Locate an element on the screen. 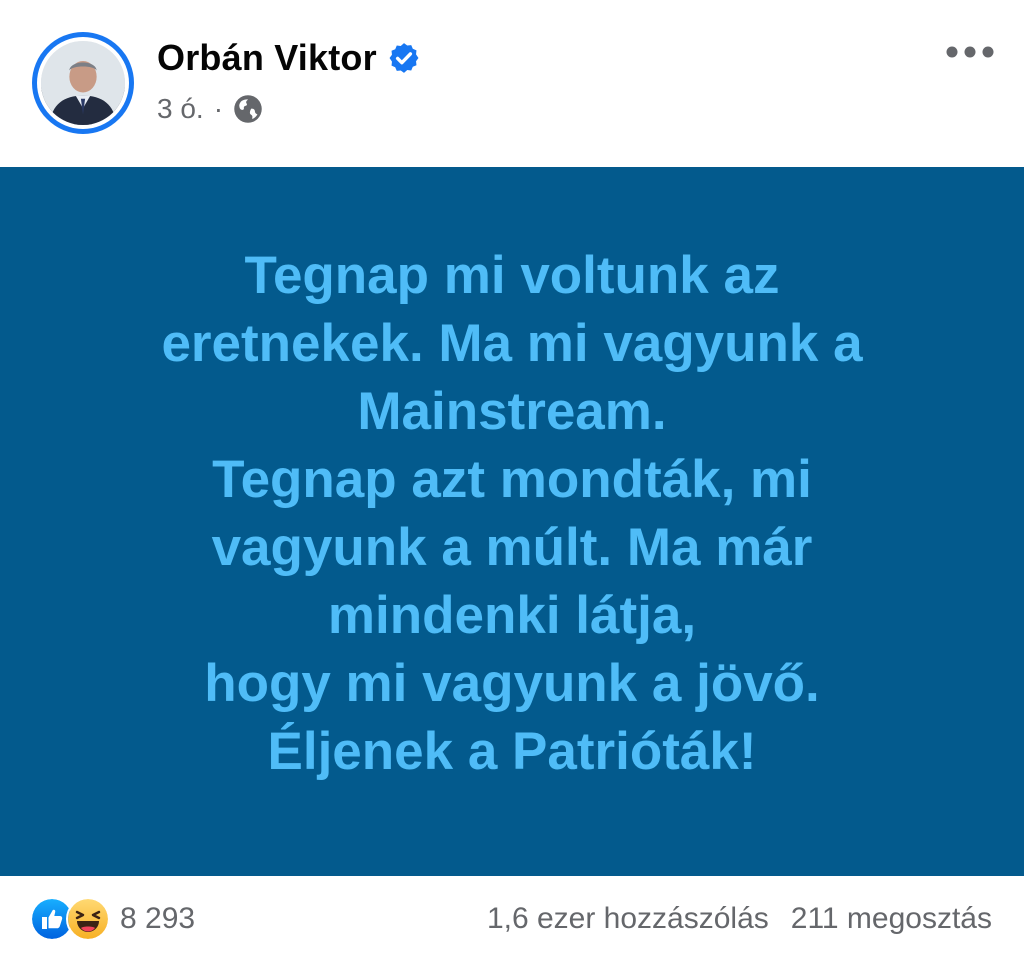 This screenshot has width=1024, height=969. globe-icon is located at coordinates (248, 109).